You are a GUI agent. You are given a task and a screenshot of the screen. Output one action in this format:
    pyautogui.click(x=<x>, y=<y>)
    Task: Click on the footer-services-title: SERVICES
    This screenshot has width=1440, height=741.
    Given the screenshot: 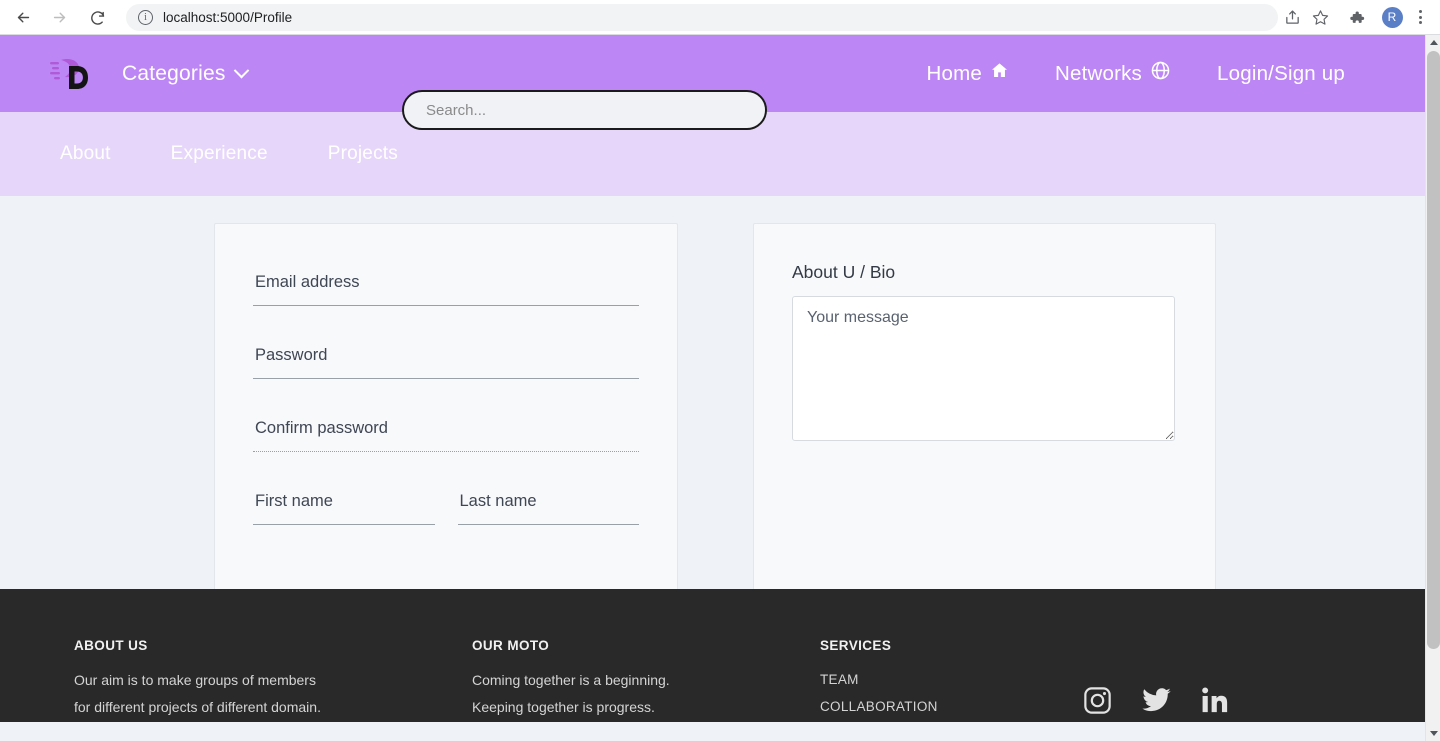 What is the action you would take?
    pyautogui.click(x=856, y=645)
    